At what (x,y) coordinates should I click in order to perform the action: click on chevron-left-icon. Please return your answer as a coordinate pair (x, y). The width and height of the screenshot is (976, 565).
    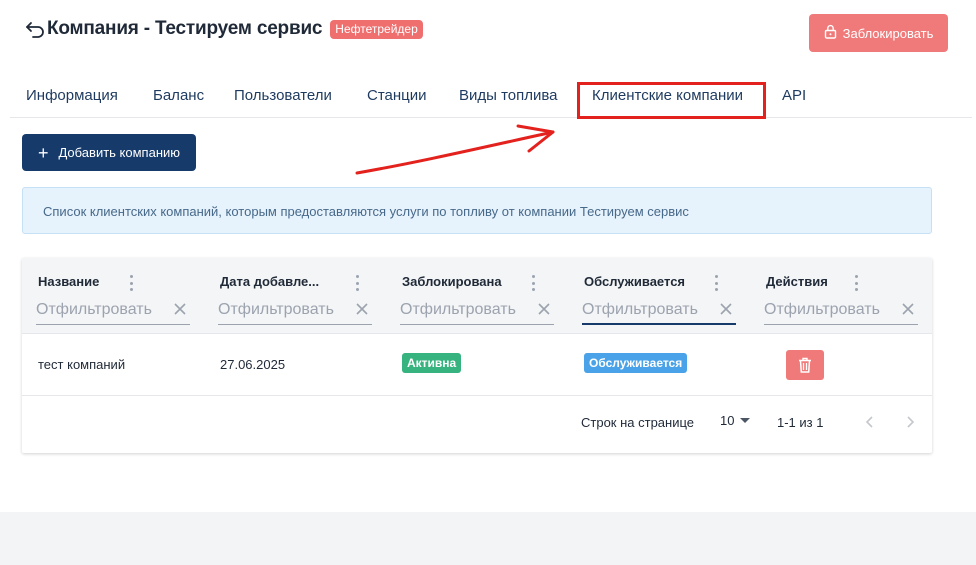
    Looking at the image, I should click on (870, 422).